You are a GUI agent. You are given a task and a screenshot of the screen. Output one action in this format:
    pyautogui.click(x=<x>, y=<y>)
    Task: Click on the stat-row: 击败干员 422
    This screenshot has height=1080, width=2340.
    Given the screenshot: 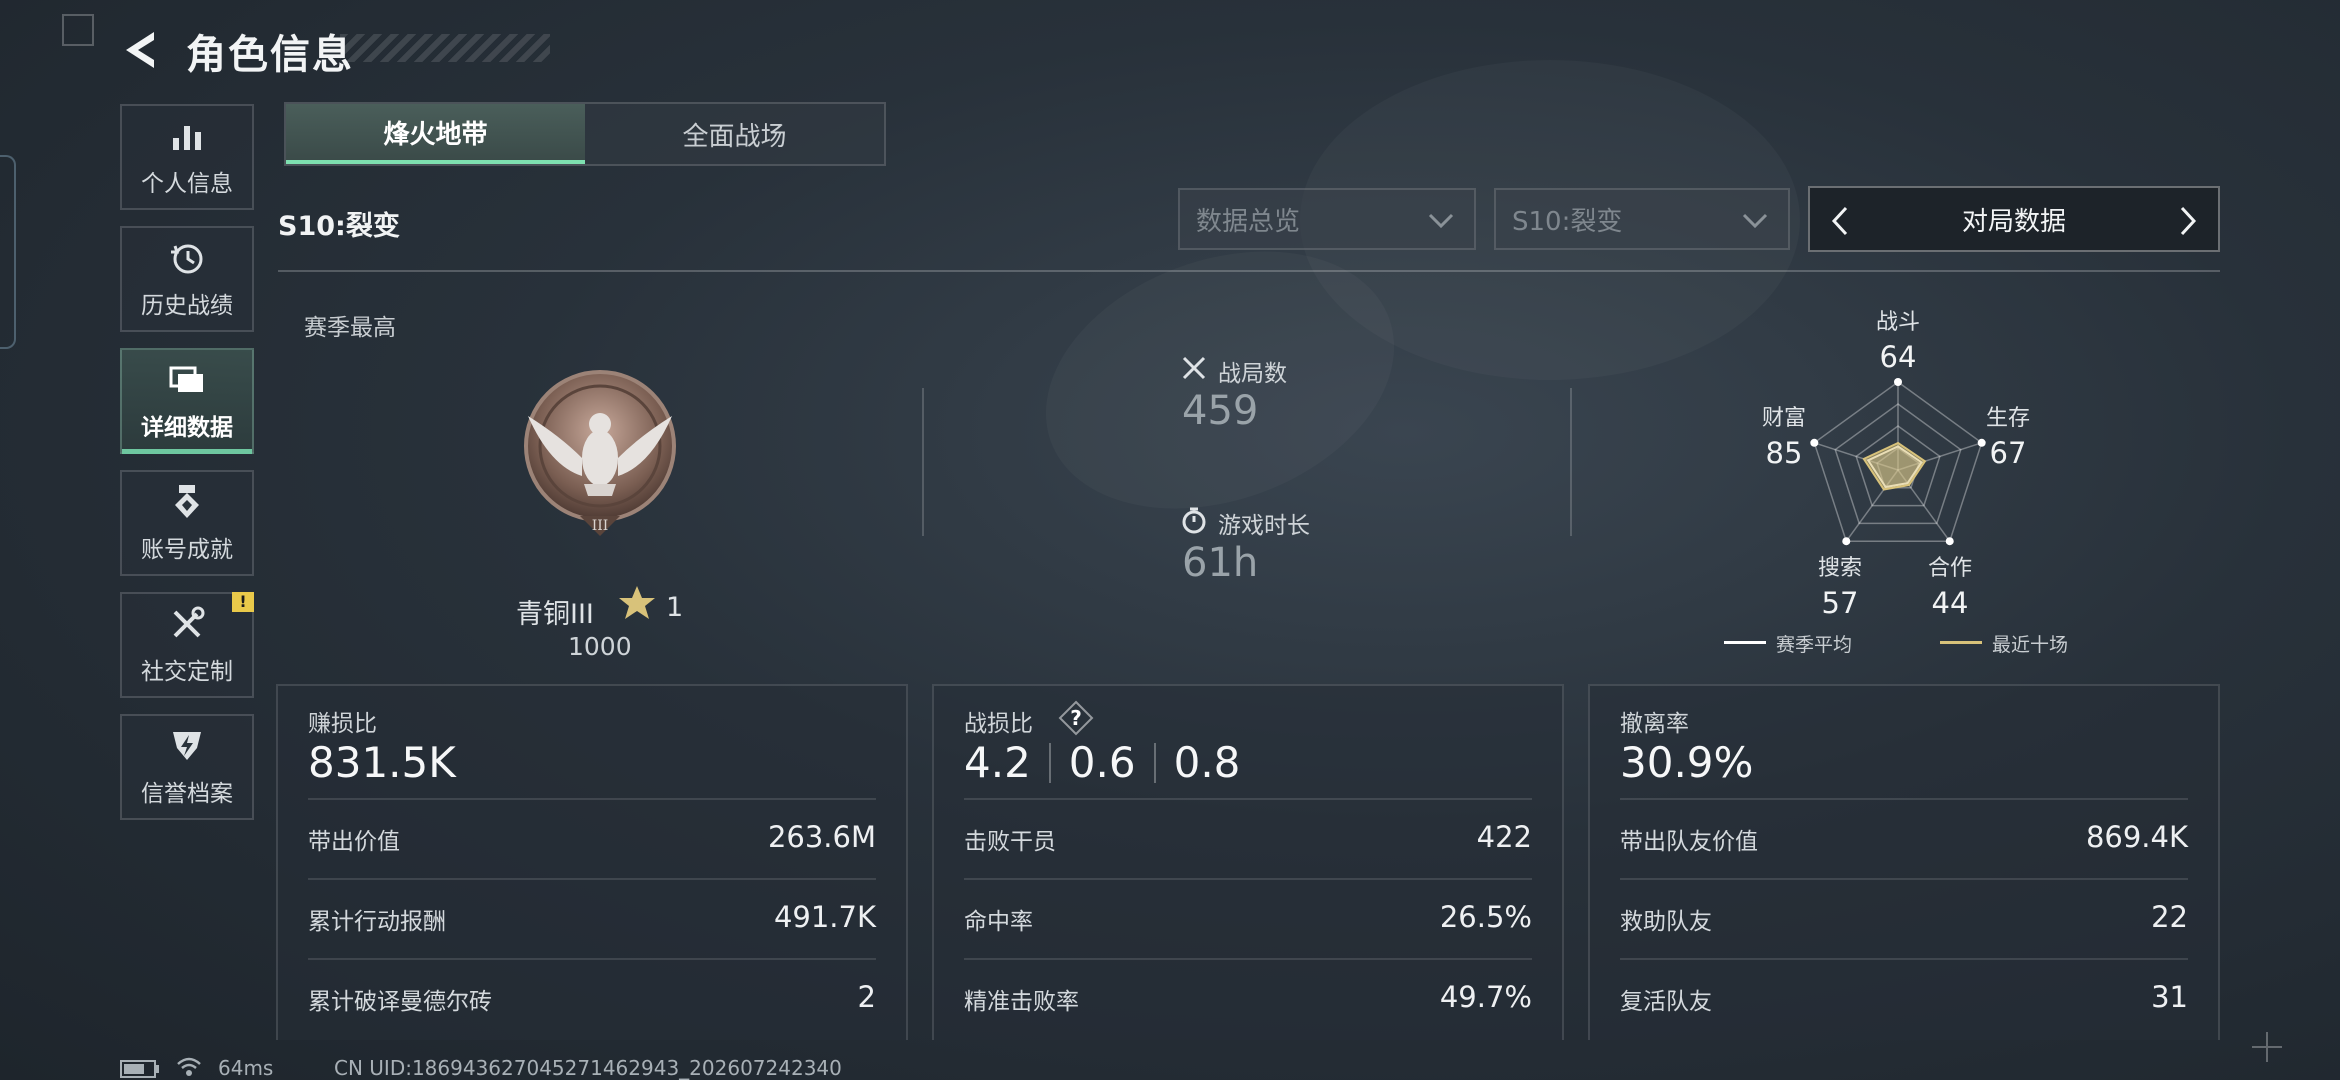 What is the action you would take?
    pyautogui.click(x=1248, y=838)
    